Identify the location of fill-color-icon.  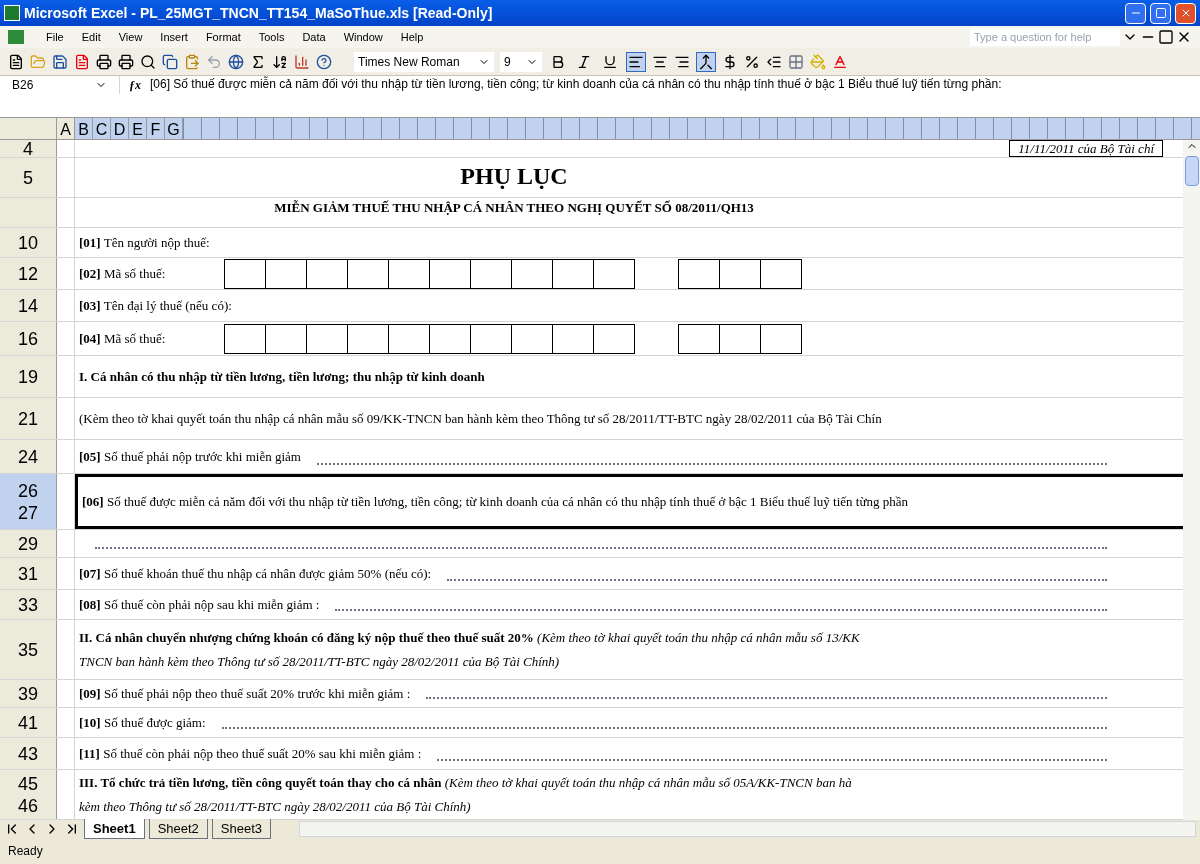
(818, 61).